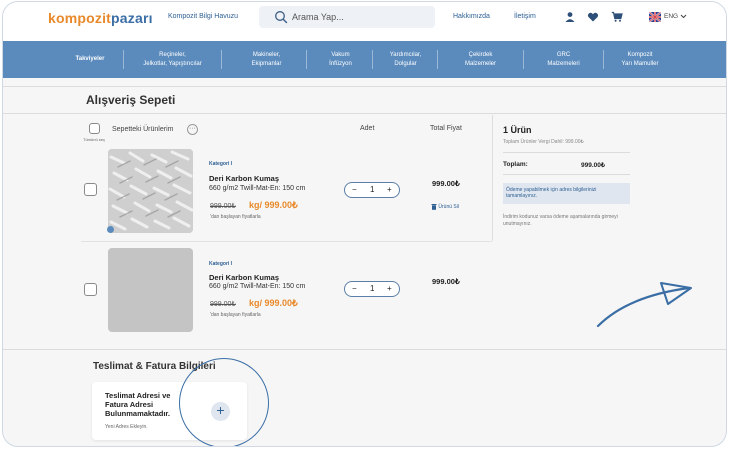 This screenshot has width=729, height=449. Describe the element at coordinates (563, 63) in the screenshot. I see `nav-label-line-2: Malzemeleri` at that location.